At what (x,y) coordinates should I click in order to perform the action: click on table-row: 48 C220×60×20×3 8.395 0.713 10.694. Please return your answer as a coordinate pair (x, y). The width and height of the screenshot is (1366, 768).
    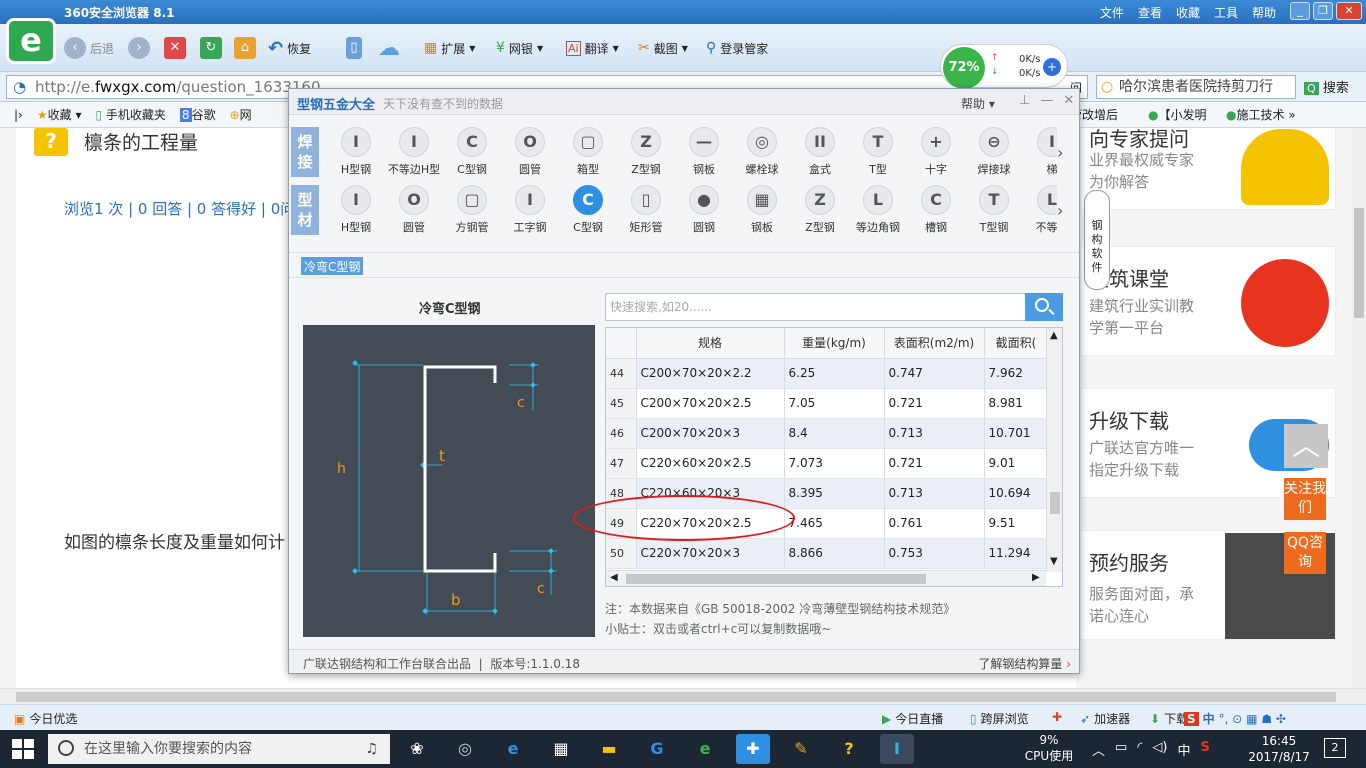
    Looking at the image, I should click on (827, 493).